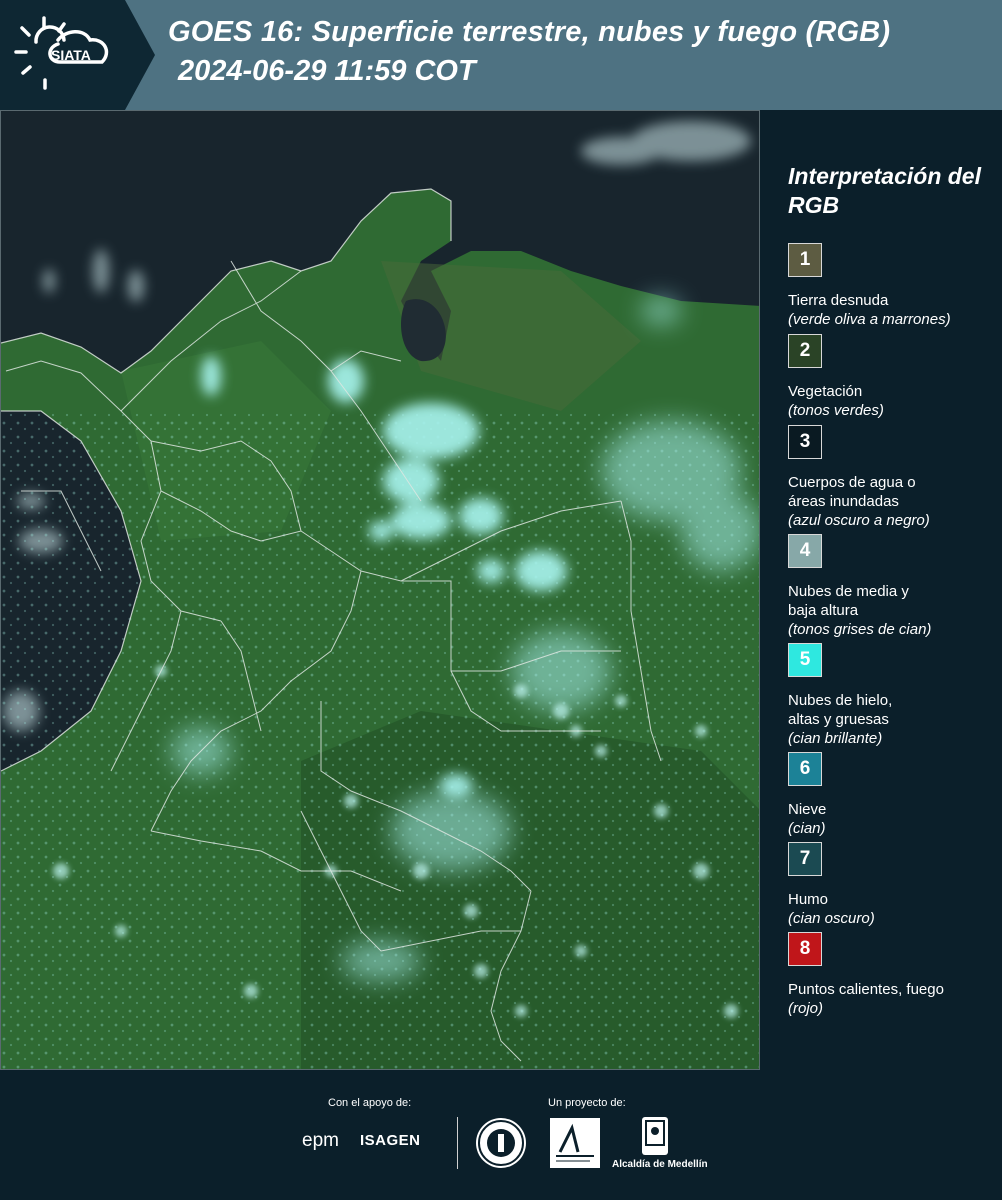  I want to click on isagen-logo: ISAGEN, so click(390, 1140).